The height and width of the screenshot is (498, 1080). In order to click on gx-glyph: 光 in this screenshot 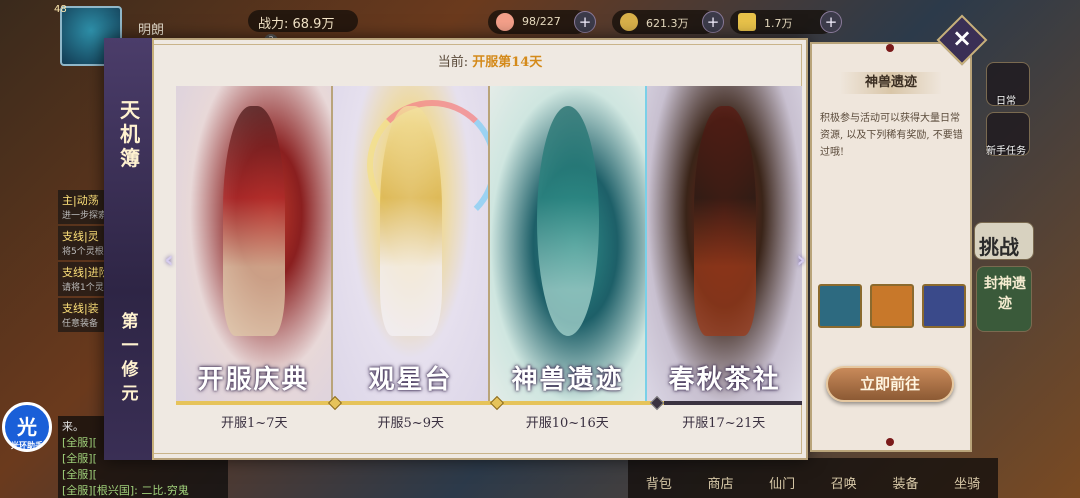, I will do `click(27, 427)`.